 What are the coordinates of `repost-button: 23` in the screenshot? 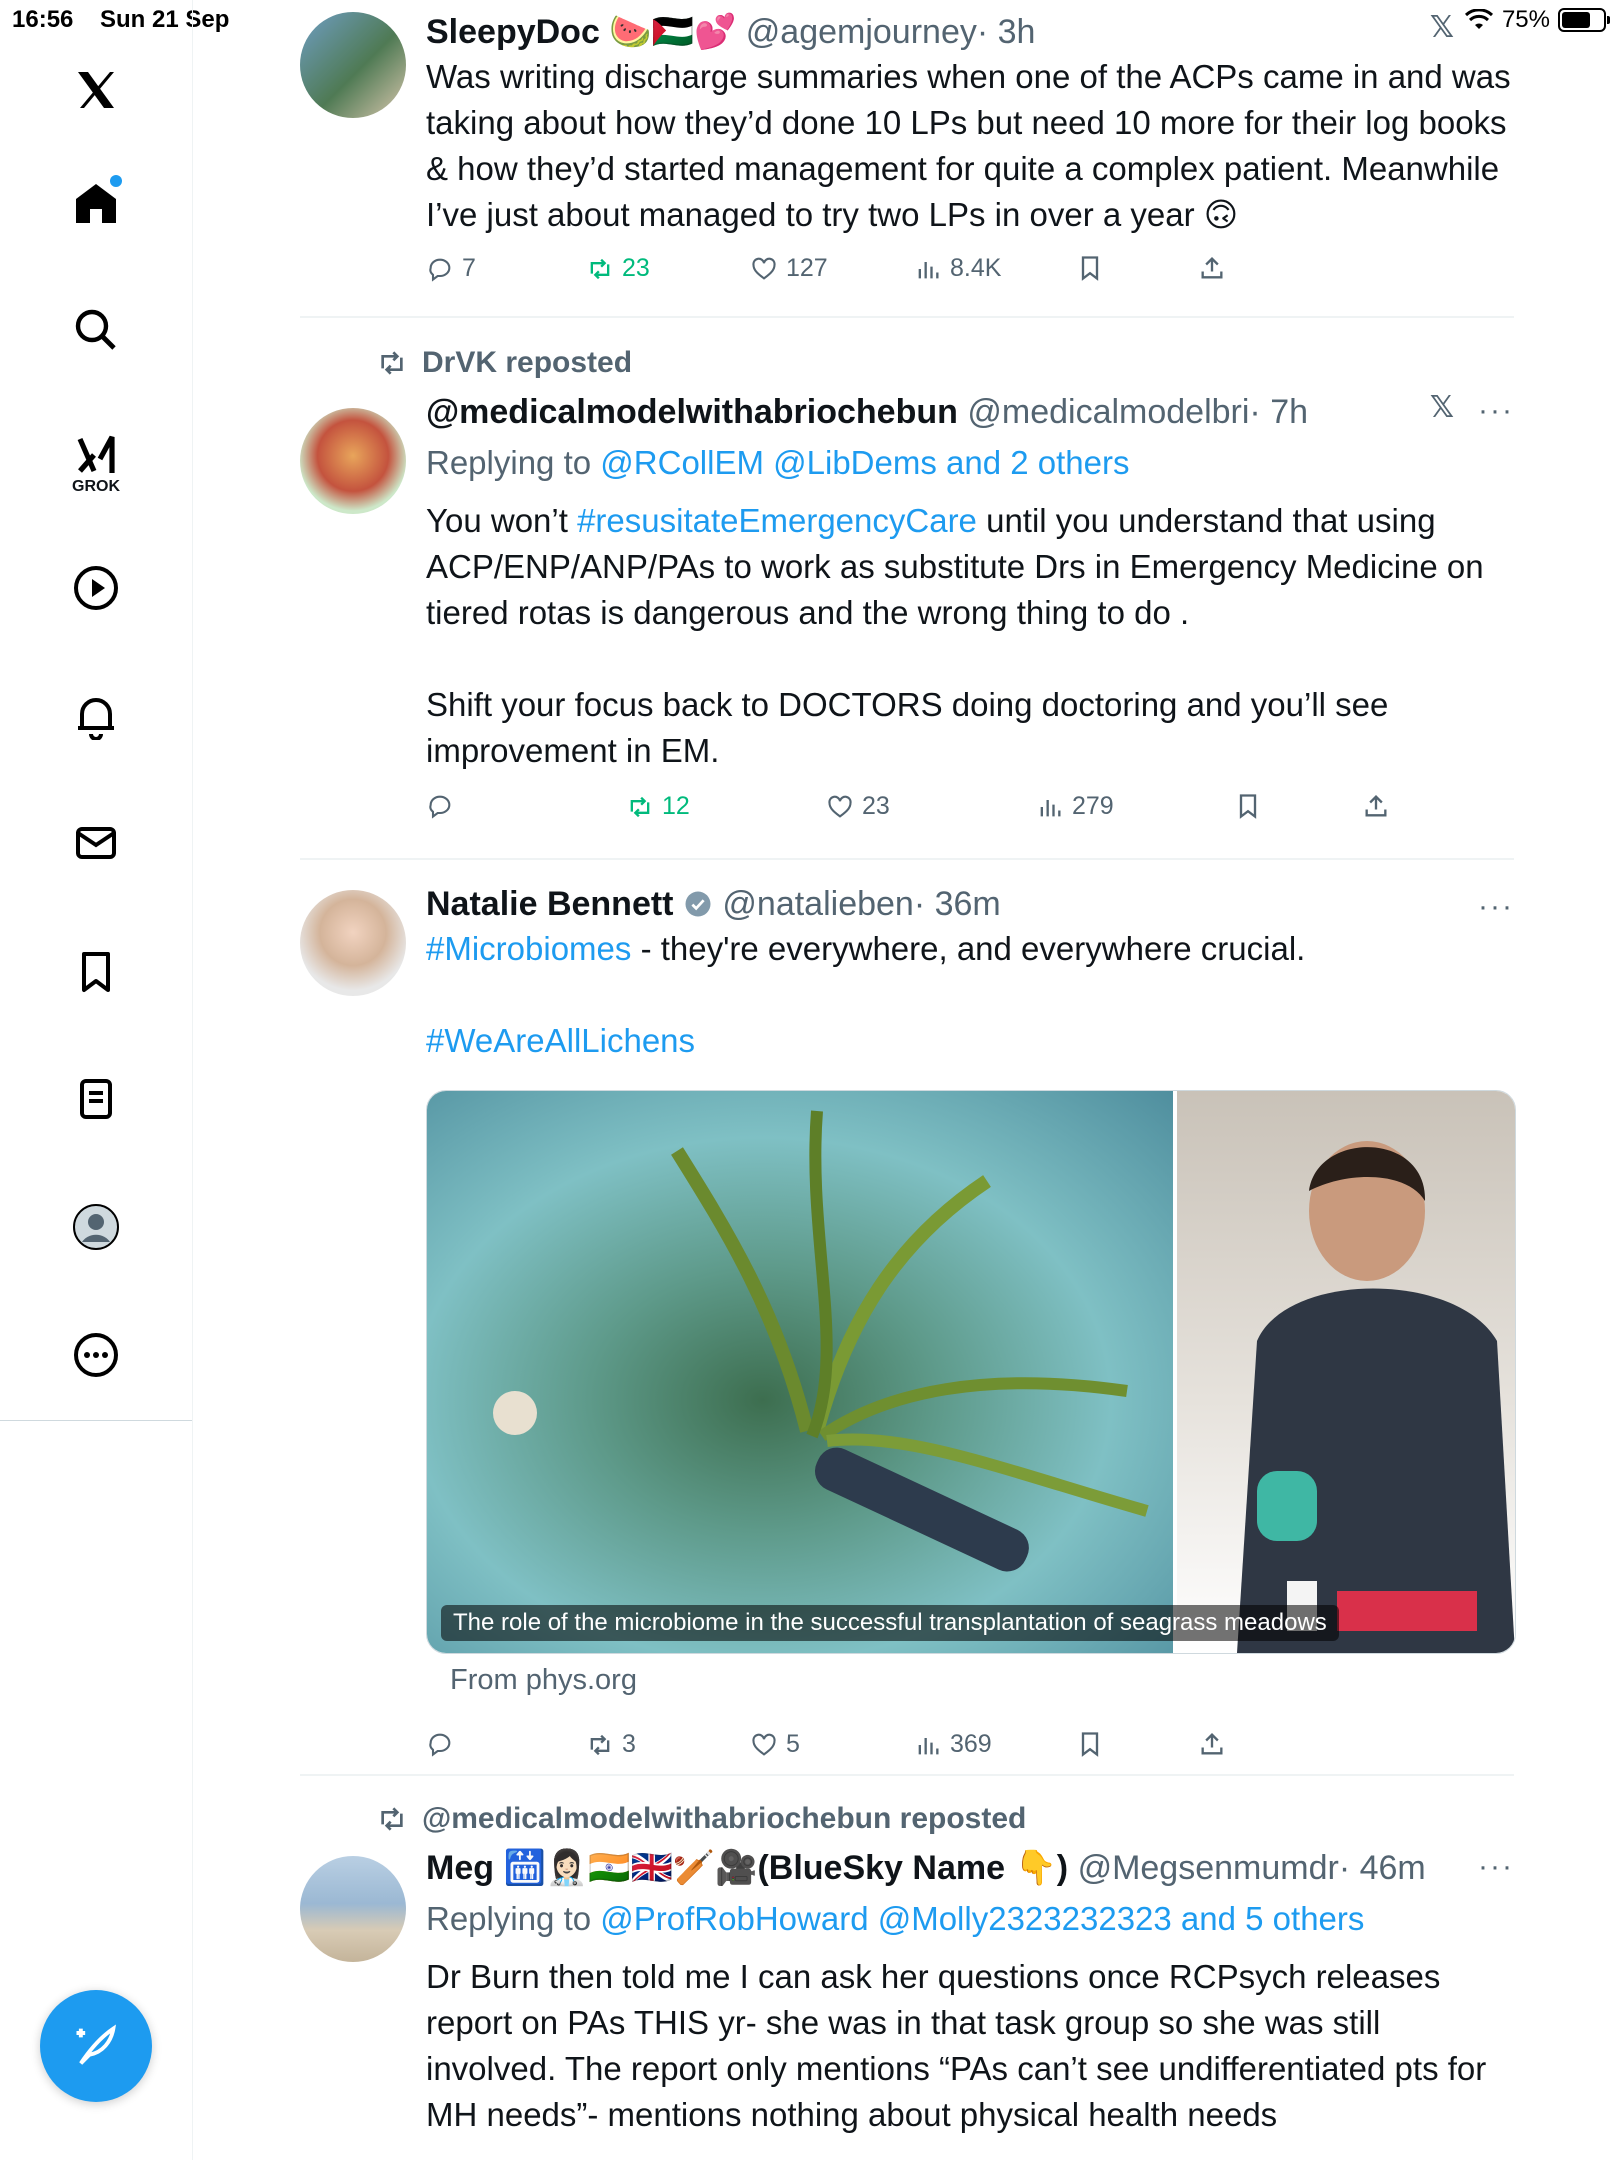 It's located at (618, 268).